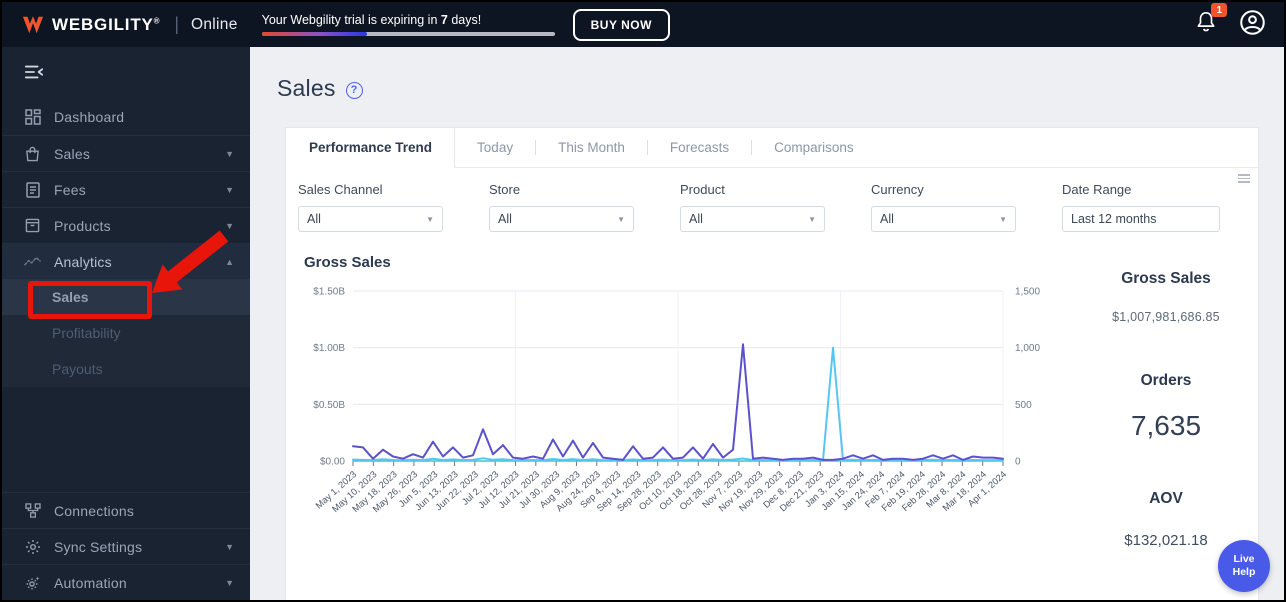  What do you see at coordinates (495, 147) in the screenshot?
I see `tab-today: Today` at bounding box center [495, 147].